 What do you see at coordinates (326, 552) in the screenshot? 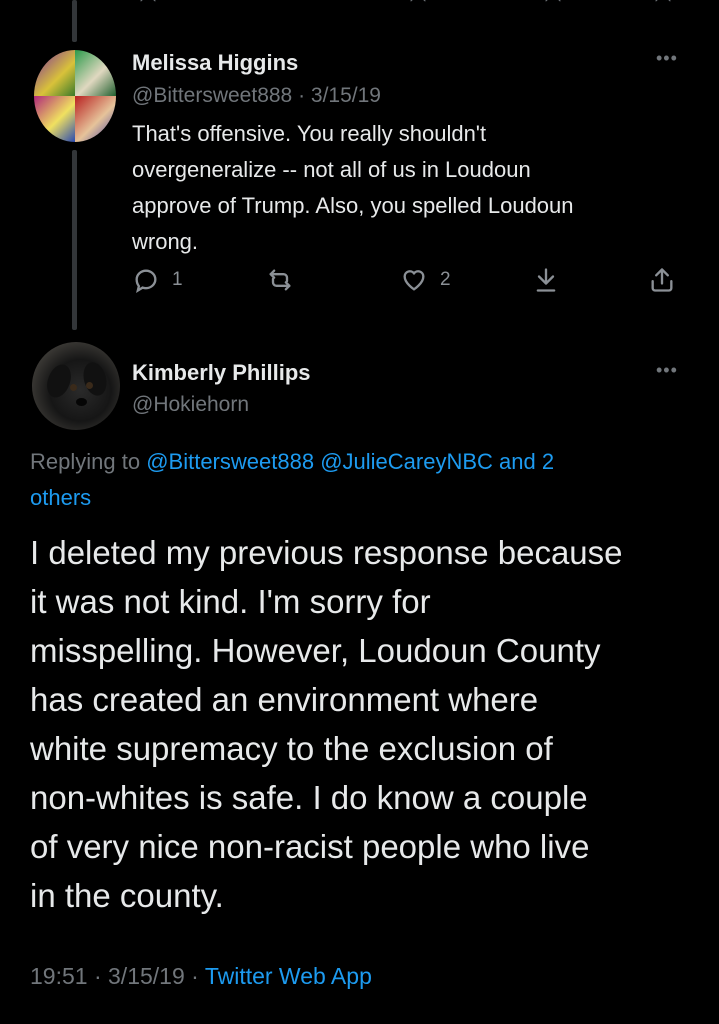
I see `tweet-text-line: I deleted my previous response because` at bounding box center [326, 552].